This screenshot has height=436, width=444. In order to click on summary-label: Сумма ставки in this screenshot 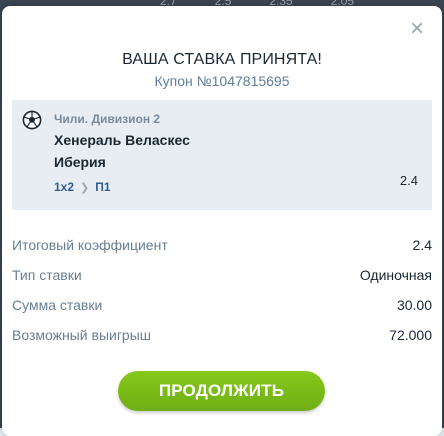, I will do `click(57, 305)`.